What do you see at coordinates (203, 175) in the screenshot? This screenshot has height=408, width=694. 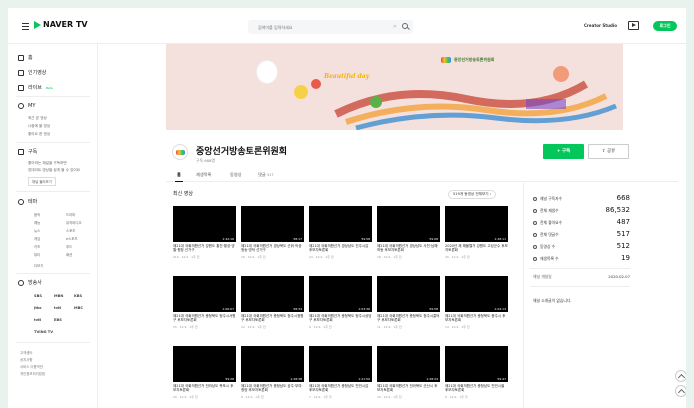 I see `tab-playlists: 재생목록` at bounding box center [203, 175].